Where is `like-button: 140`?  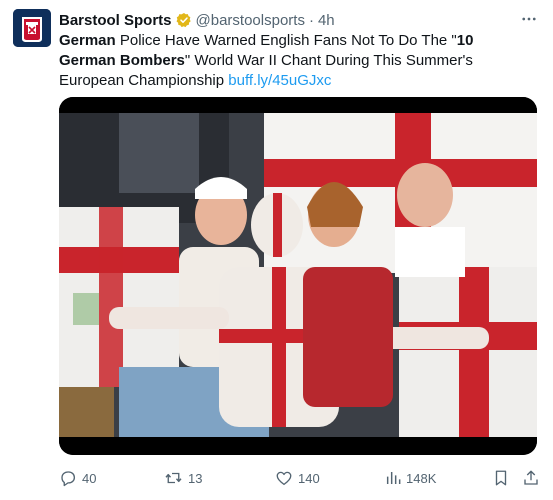 like-button: 140 is located at coordinates (297, 478).